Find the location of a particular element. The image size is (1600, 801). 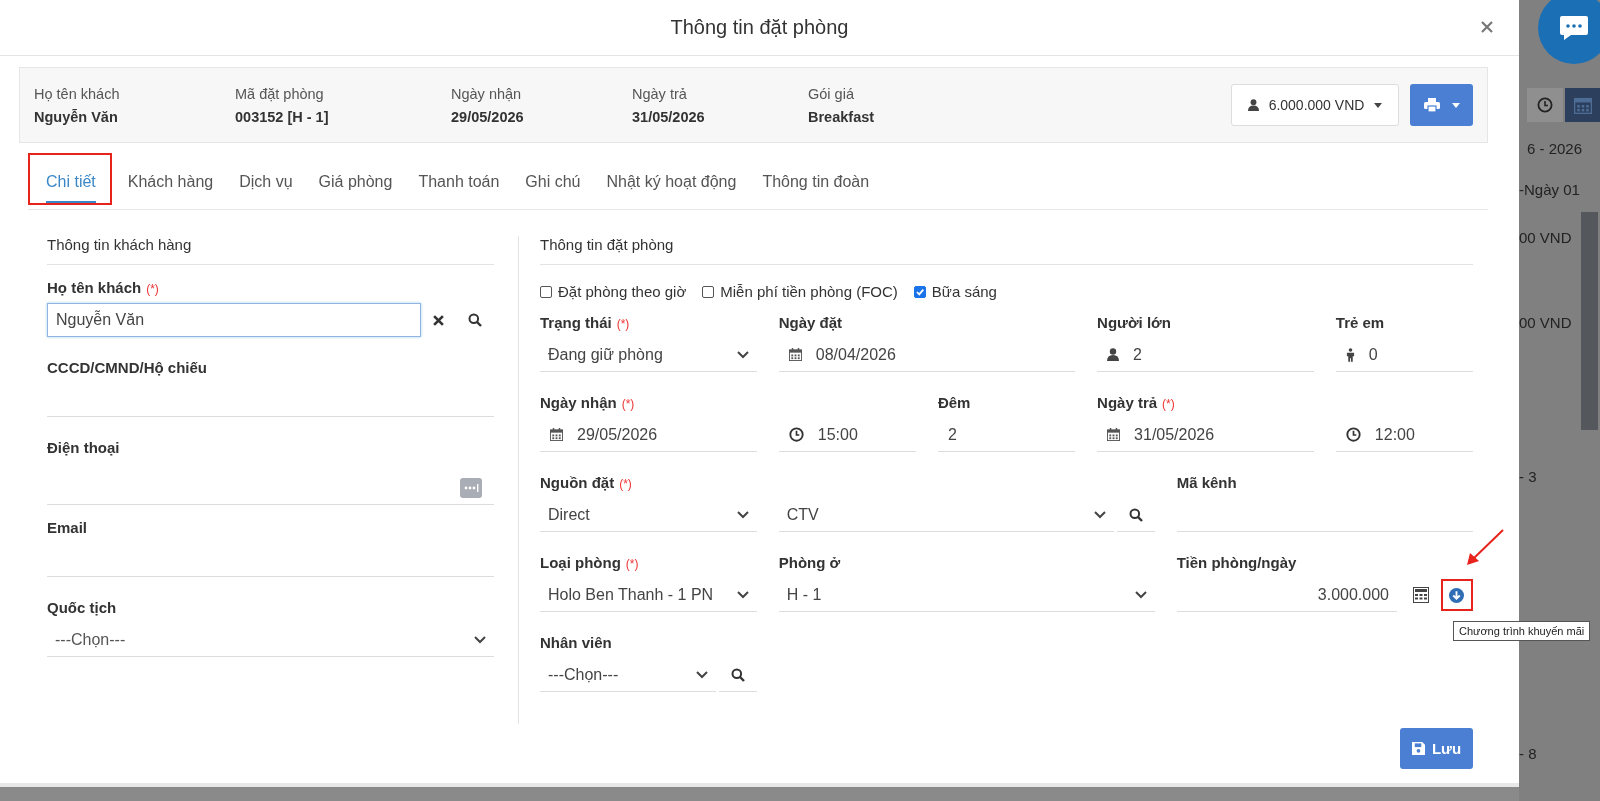

floppy-icon is located at coordinates (1418, 748).